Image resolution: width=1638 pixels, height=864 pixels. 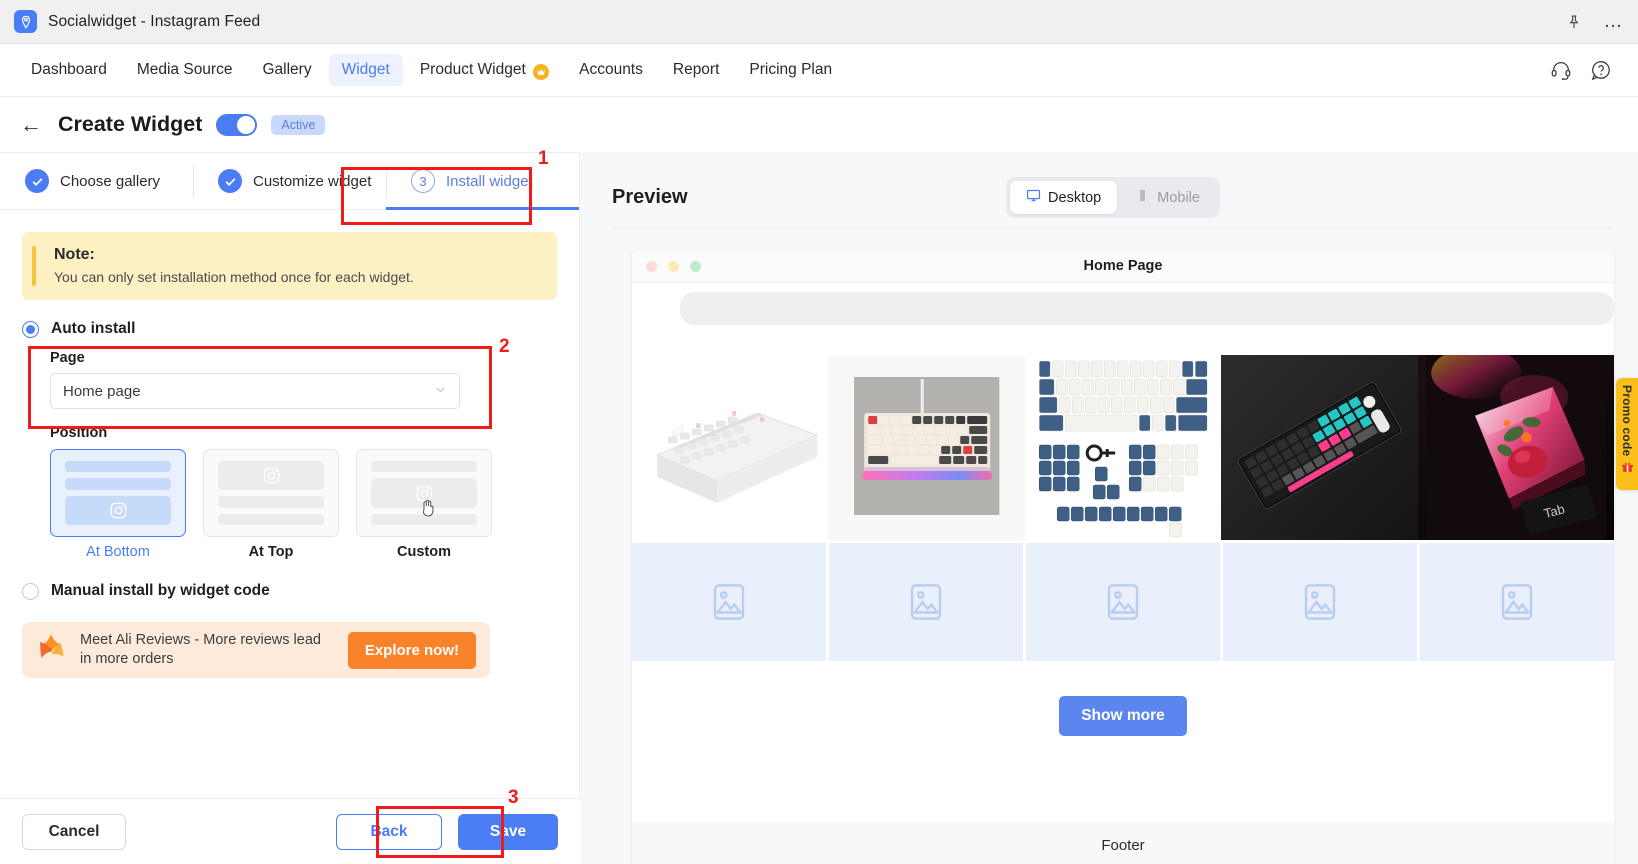 I want to click on position-option-at-top: At Top, so click(x=271, y=504).